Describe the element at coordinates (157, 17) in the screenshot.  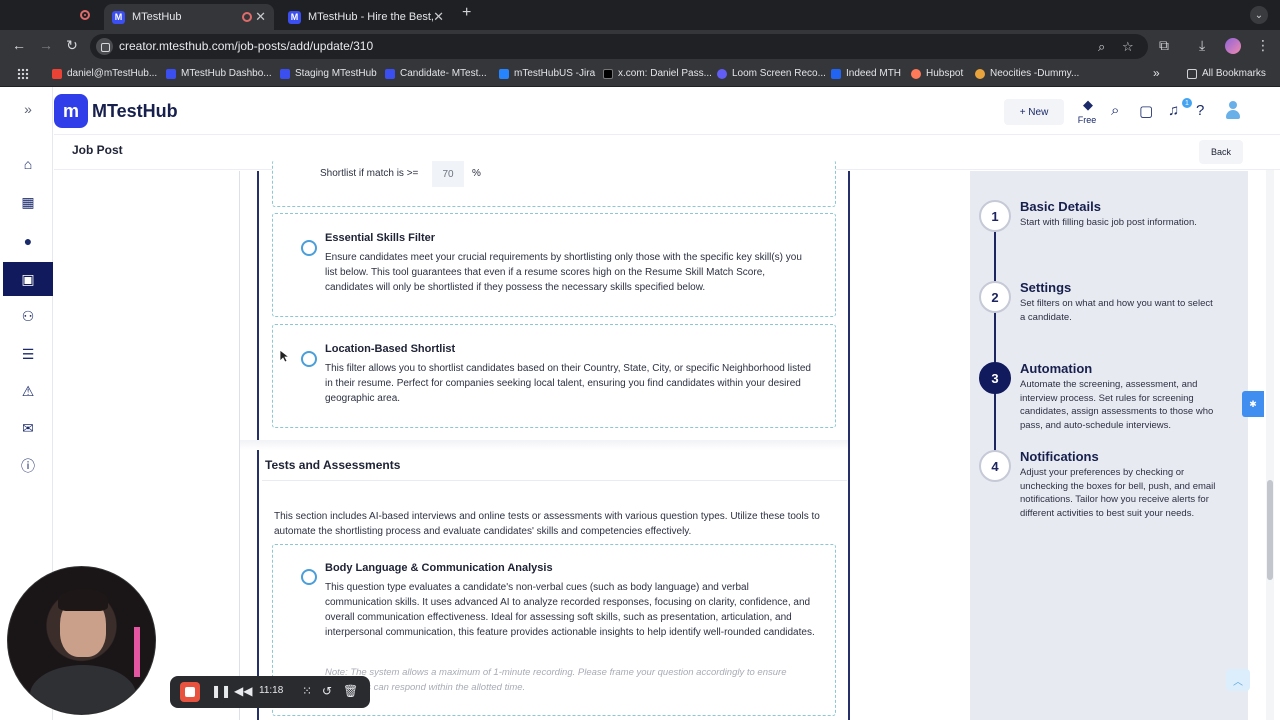
I see `tab-label: MTestHub` at that location.